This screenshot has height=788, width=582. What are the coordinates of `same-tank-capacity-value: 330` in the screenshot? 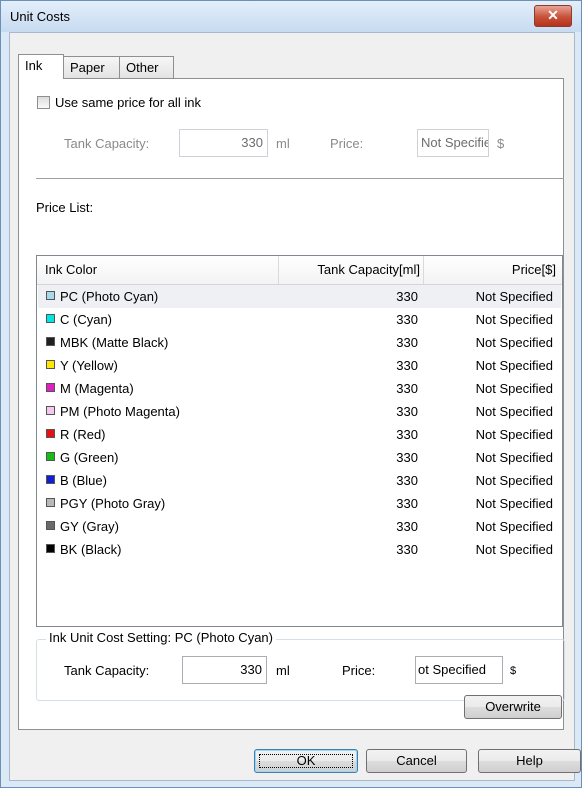 It's located at (252, 142).